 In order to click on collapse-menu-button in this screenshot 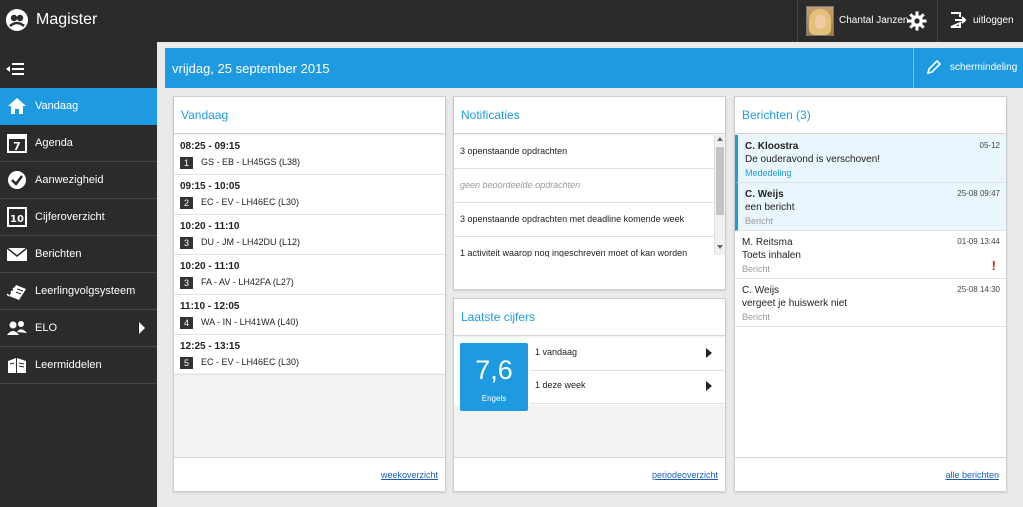, I will do `click(78, 68)`.